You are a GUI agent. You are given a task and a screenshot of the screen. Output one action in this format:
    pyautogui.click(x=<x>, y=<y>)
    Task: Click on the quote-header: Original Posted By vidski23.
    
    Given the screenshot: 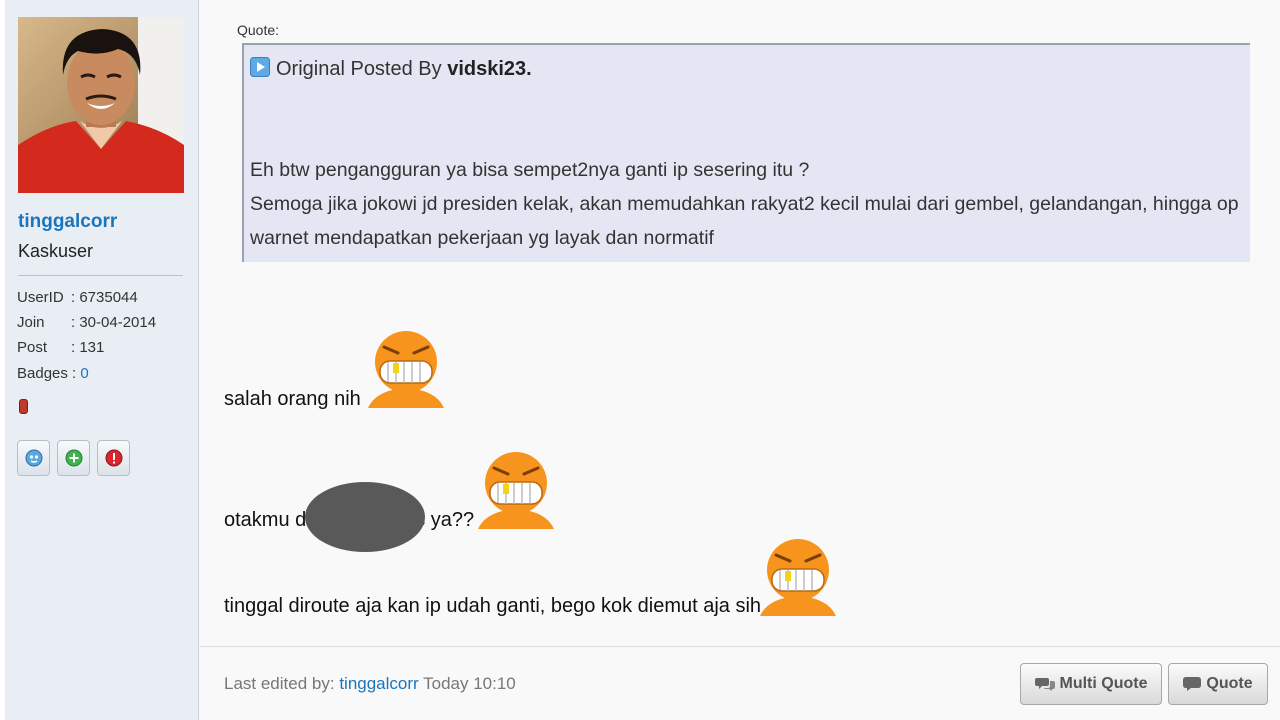 What is the action you would take?
    pyautogui.click(x=391, y=69)
    